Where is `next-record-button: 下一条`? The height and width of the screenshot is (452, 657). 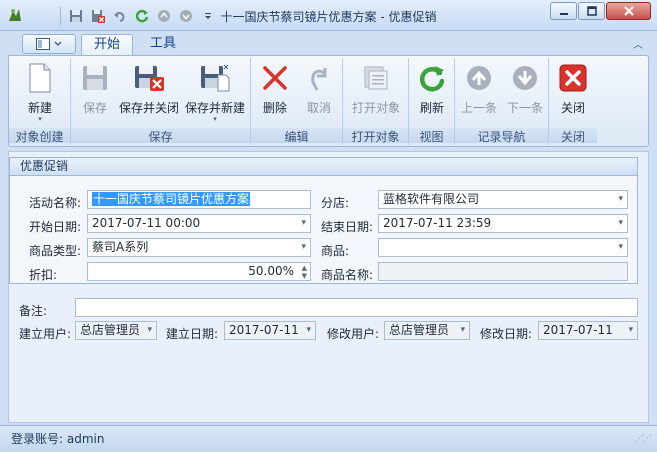 next-record-button: 下一条 is located at coordinates (525, 89).